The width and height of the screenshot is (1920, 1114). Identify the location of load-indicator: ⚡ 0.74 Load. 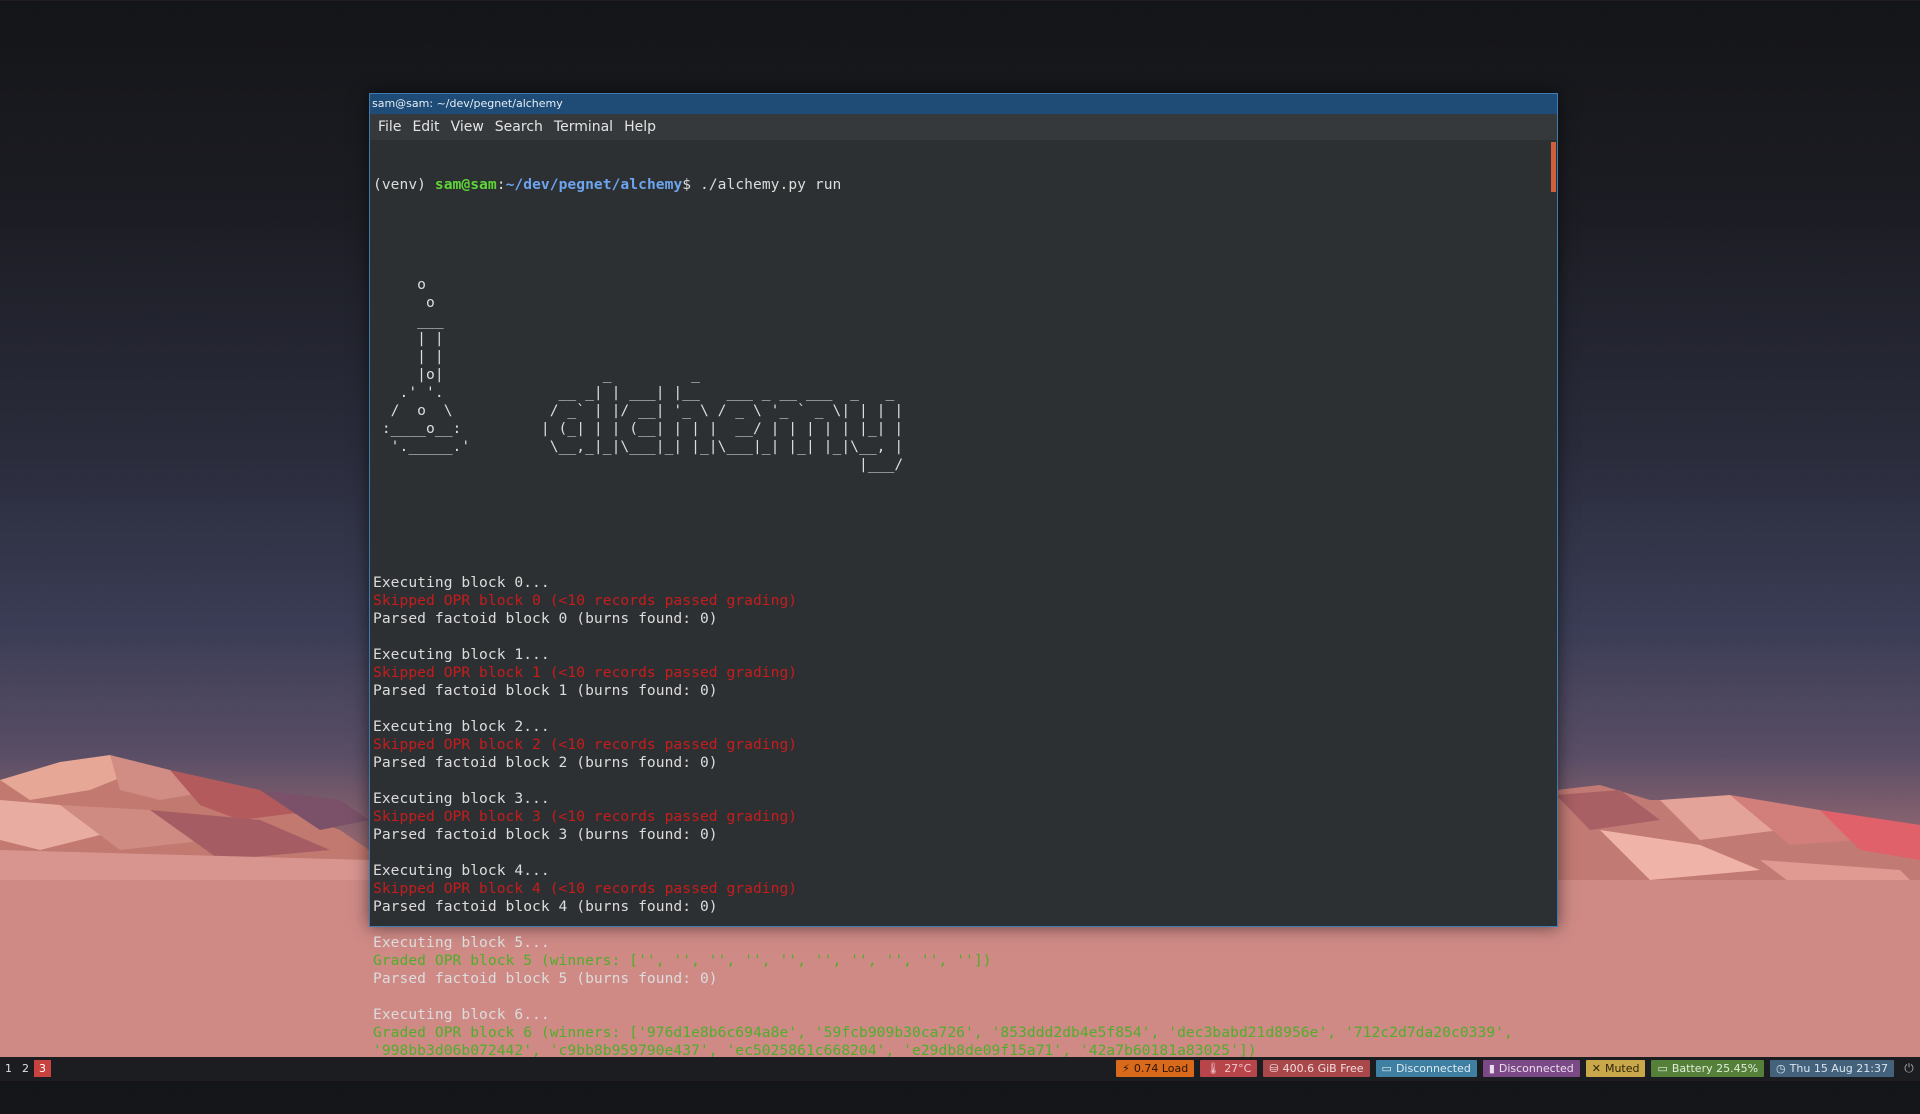
(1155, 1068).